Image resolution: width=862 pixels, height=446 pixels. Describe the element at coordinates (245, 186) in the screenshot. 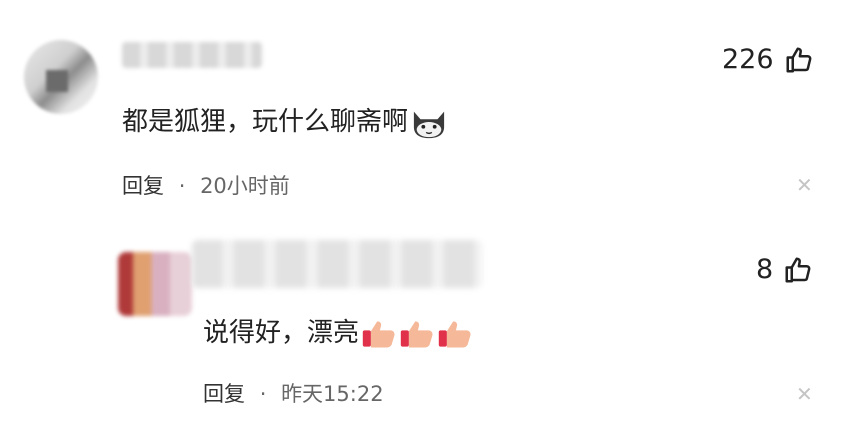

I see `comment-time: 20小时前` at that location.